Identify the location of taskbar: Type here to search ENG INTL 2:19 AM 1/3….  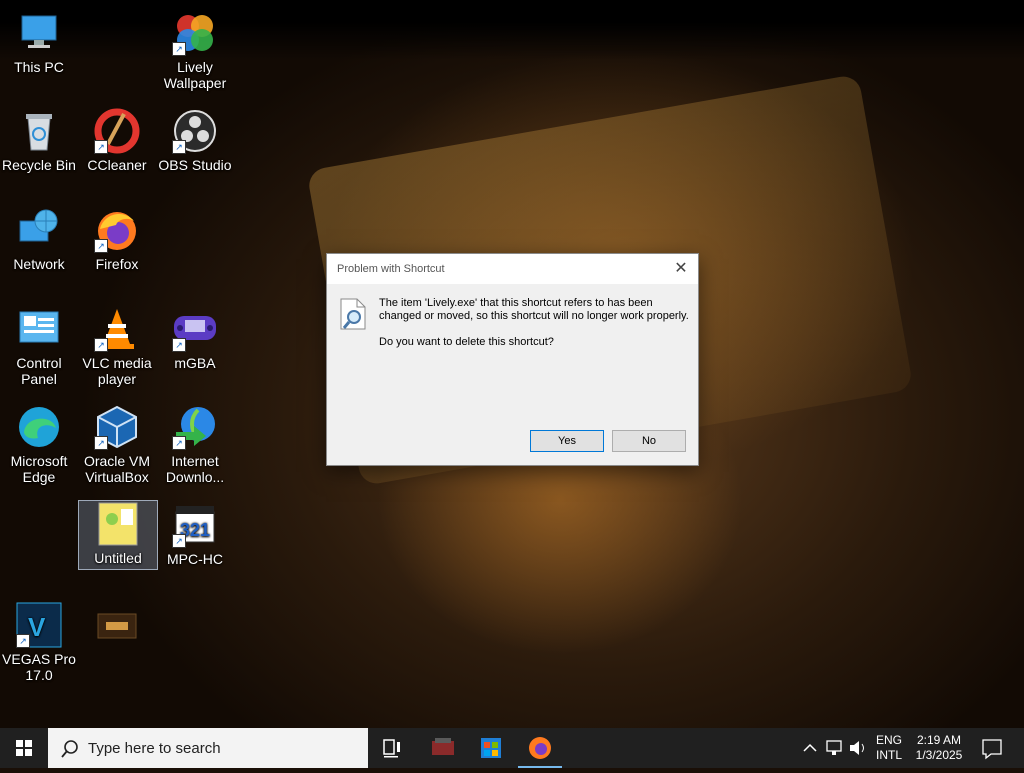
(512, 748).